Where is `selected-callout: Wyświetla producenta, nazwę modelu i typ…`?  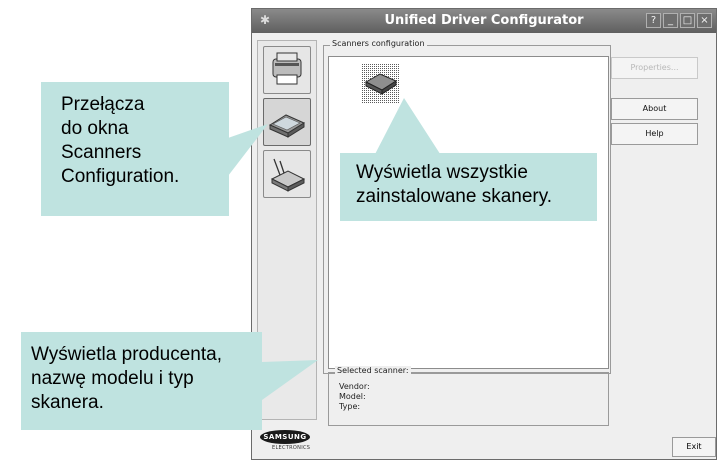
selected-callout: Wyświetla producenta, nazwę modelu i typ… is located at coordinates (141, 381).